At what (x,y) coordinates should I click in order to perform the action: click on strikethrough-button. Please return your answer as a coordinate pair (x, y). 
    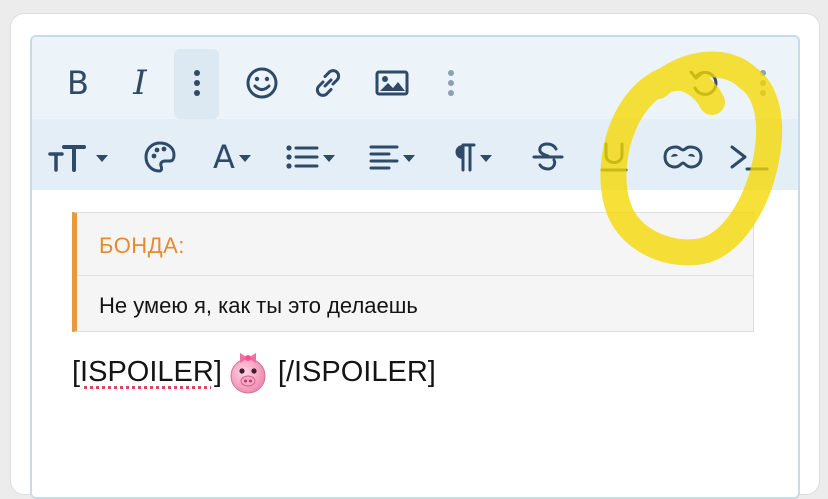
    Looking at the image, I should click on (548, 157).